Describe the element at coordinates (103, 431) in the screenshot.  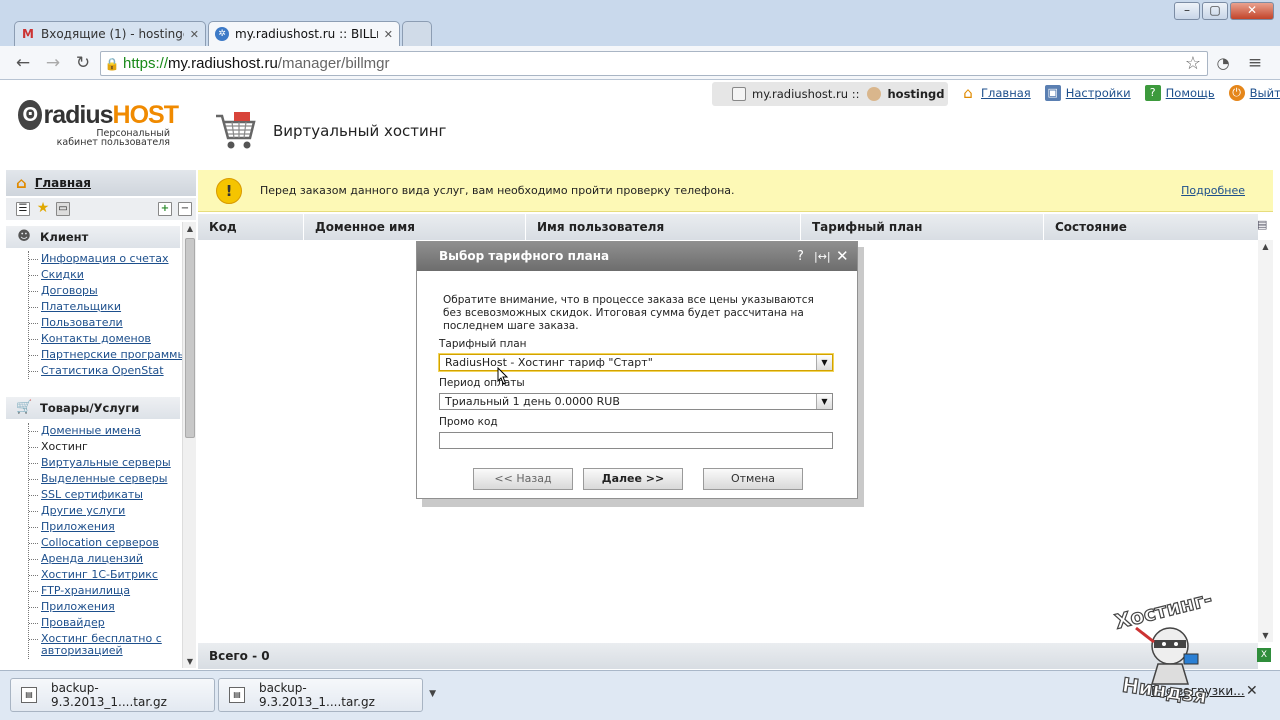
I see `sidebar-item-domains: Доменные имена` at that location.